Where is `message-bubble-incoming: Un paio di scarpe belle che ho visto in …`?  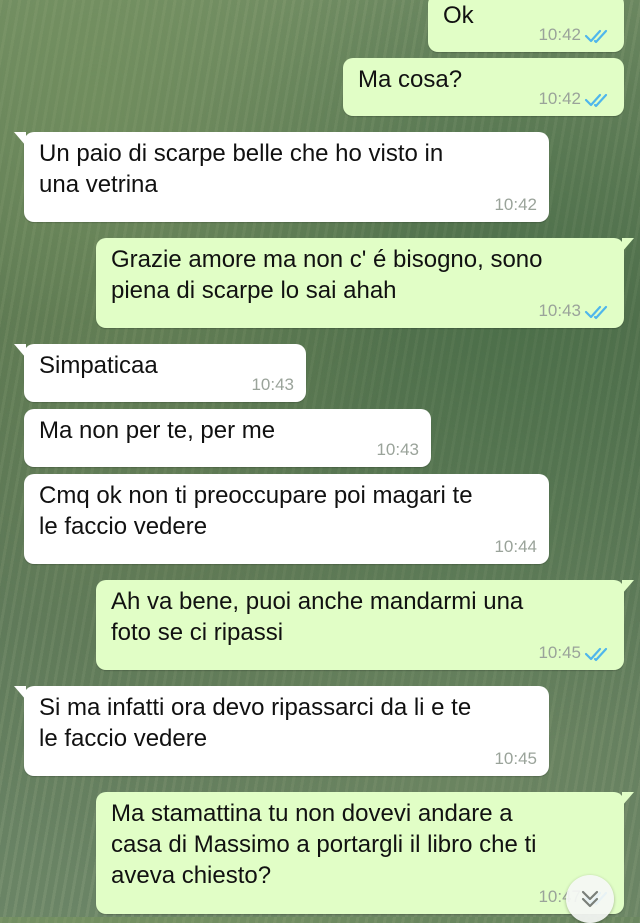
message-bubble-incoming: Un paio di scarpe belle che ho visto in … is located at coordinates (281, 177).